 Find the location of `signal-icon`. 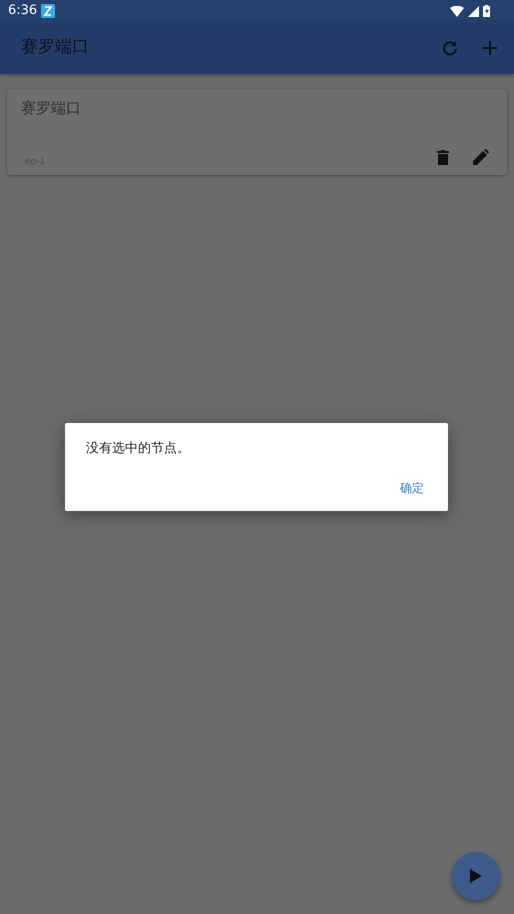

signal-icon is located at coordinates (473, 11).